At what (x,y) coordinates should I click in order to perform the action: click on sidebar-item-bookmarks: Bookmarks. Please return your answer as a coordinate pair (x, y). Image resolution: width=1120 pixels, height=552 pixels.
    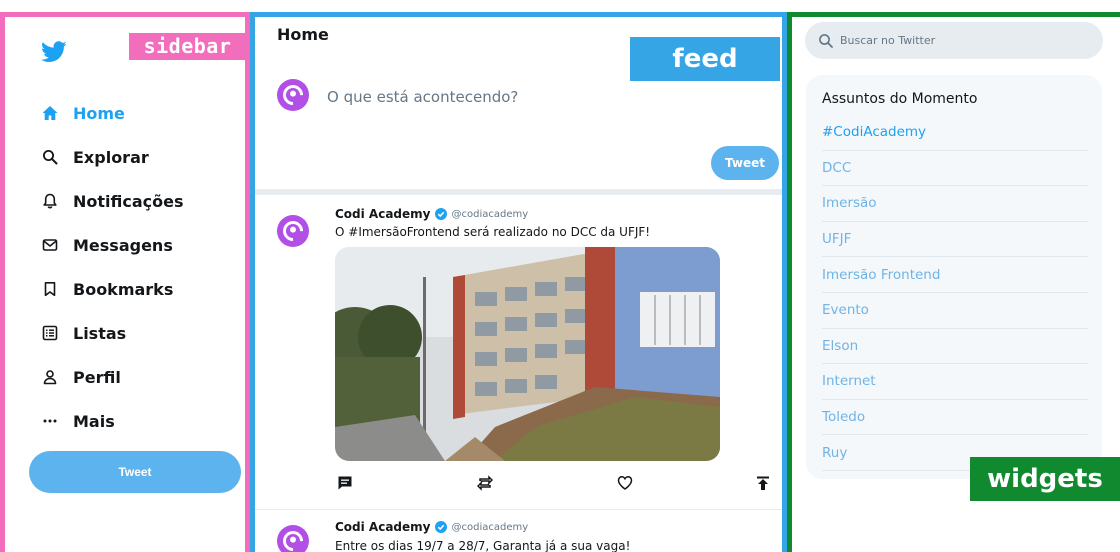
    Looking at the image, I should click on (111, 289).